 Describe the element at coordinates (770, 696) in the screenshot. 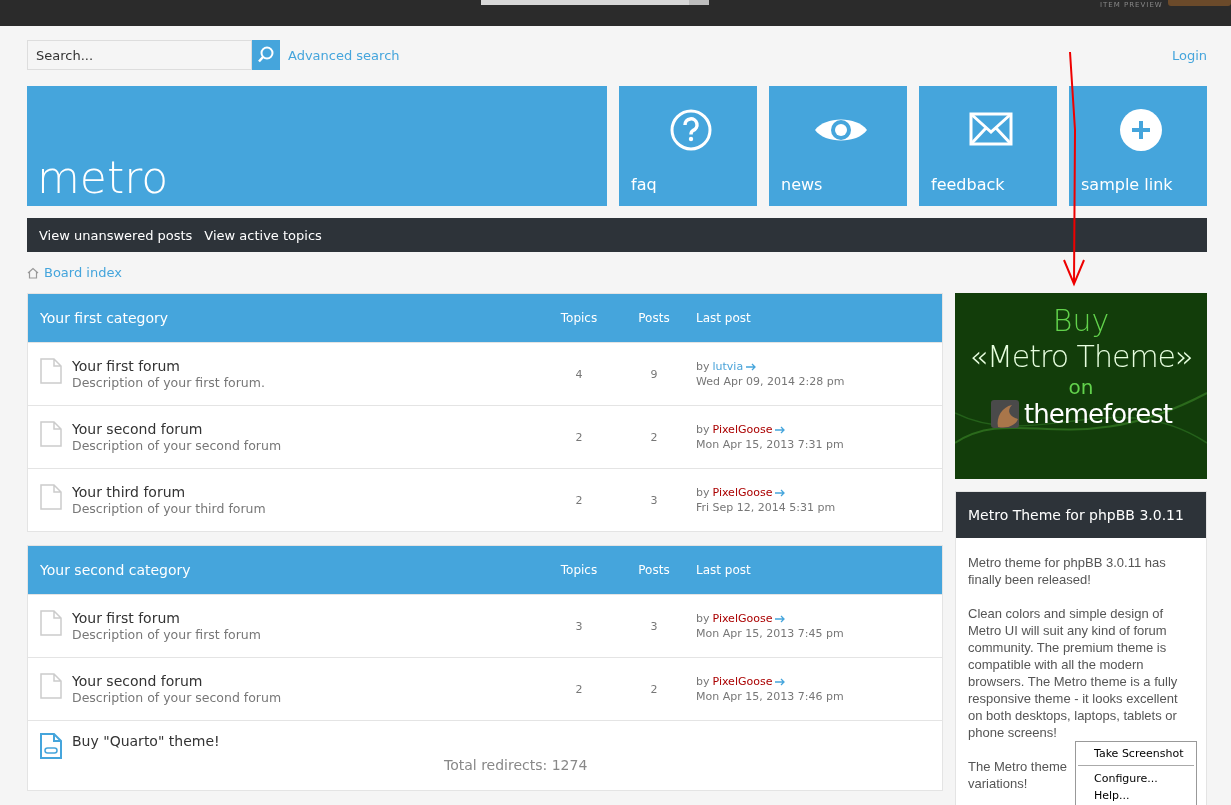

I see `post-date: Mon Apr 15, 2013 7:46 pm` at that location.